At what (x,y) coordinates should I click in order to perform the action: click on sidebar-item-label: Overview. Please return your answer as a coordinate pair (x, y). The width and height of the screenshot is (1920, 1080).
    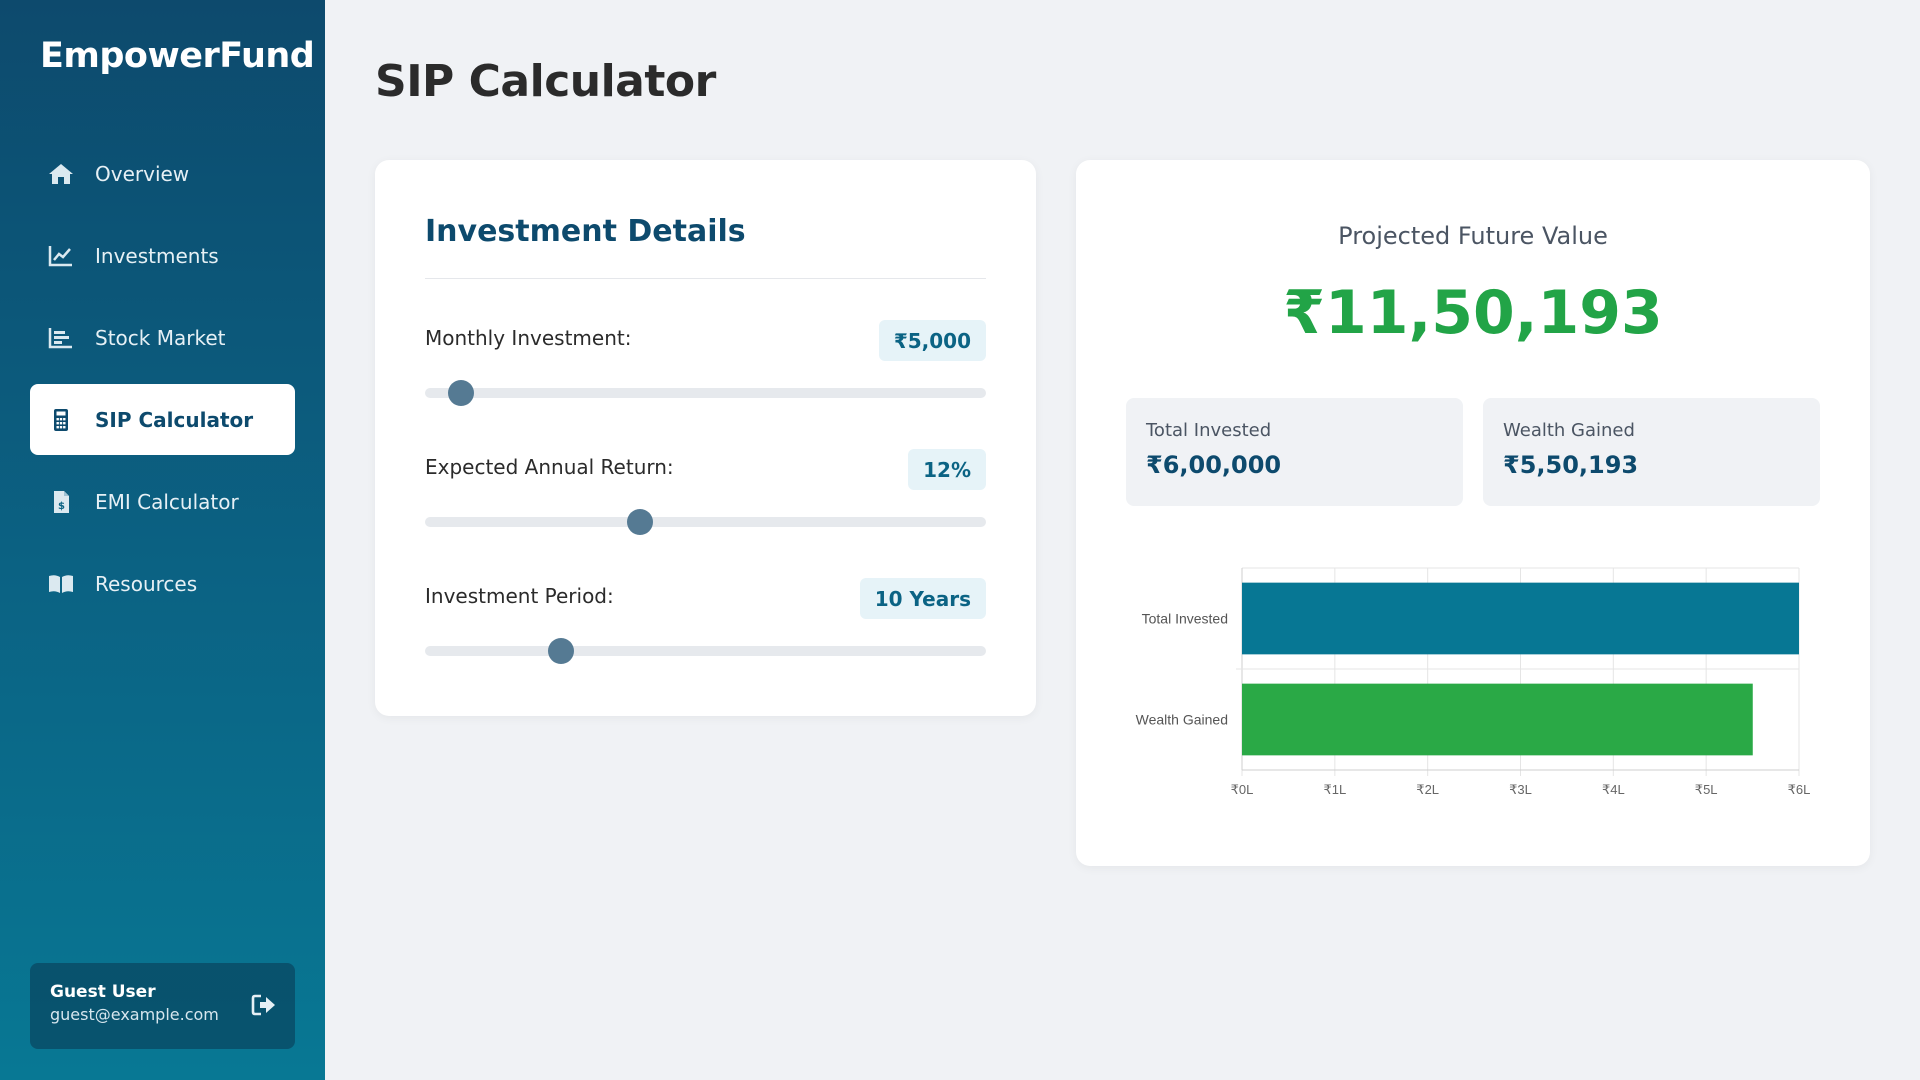
    Looking at the image, I should click on (142, 173).